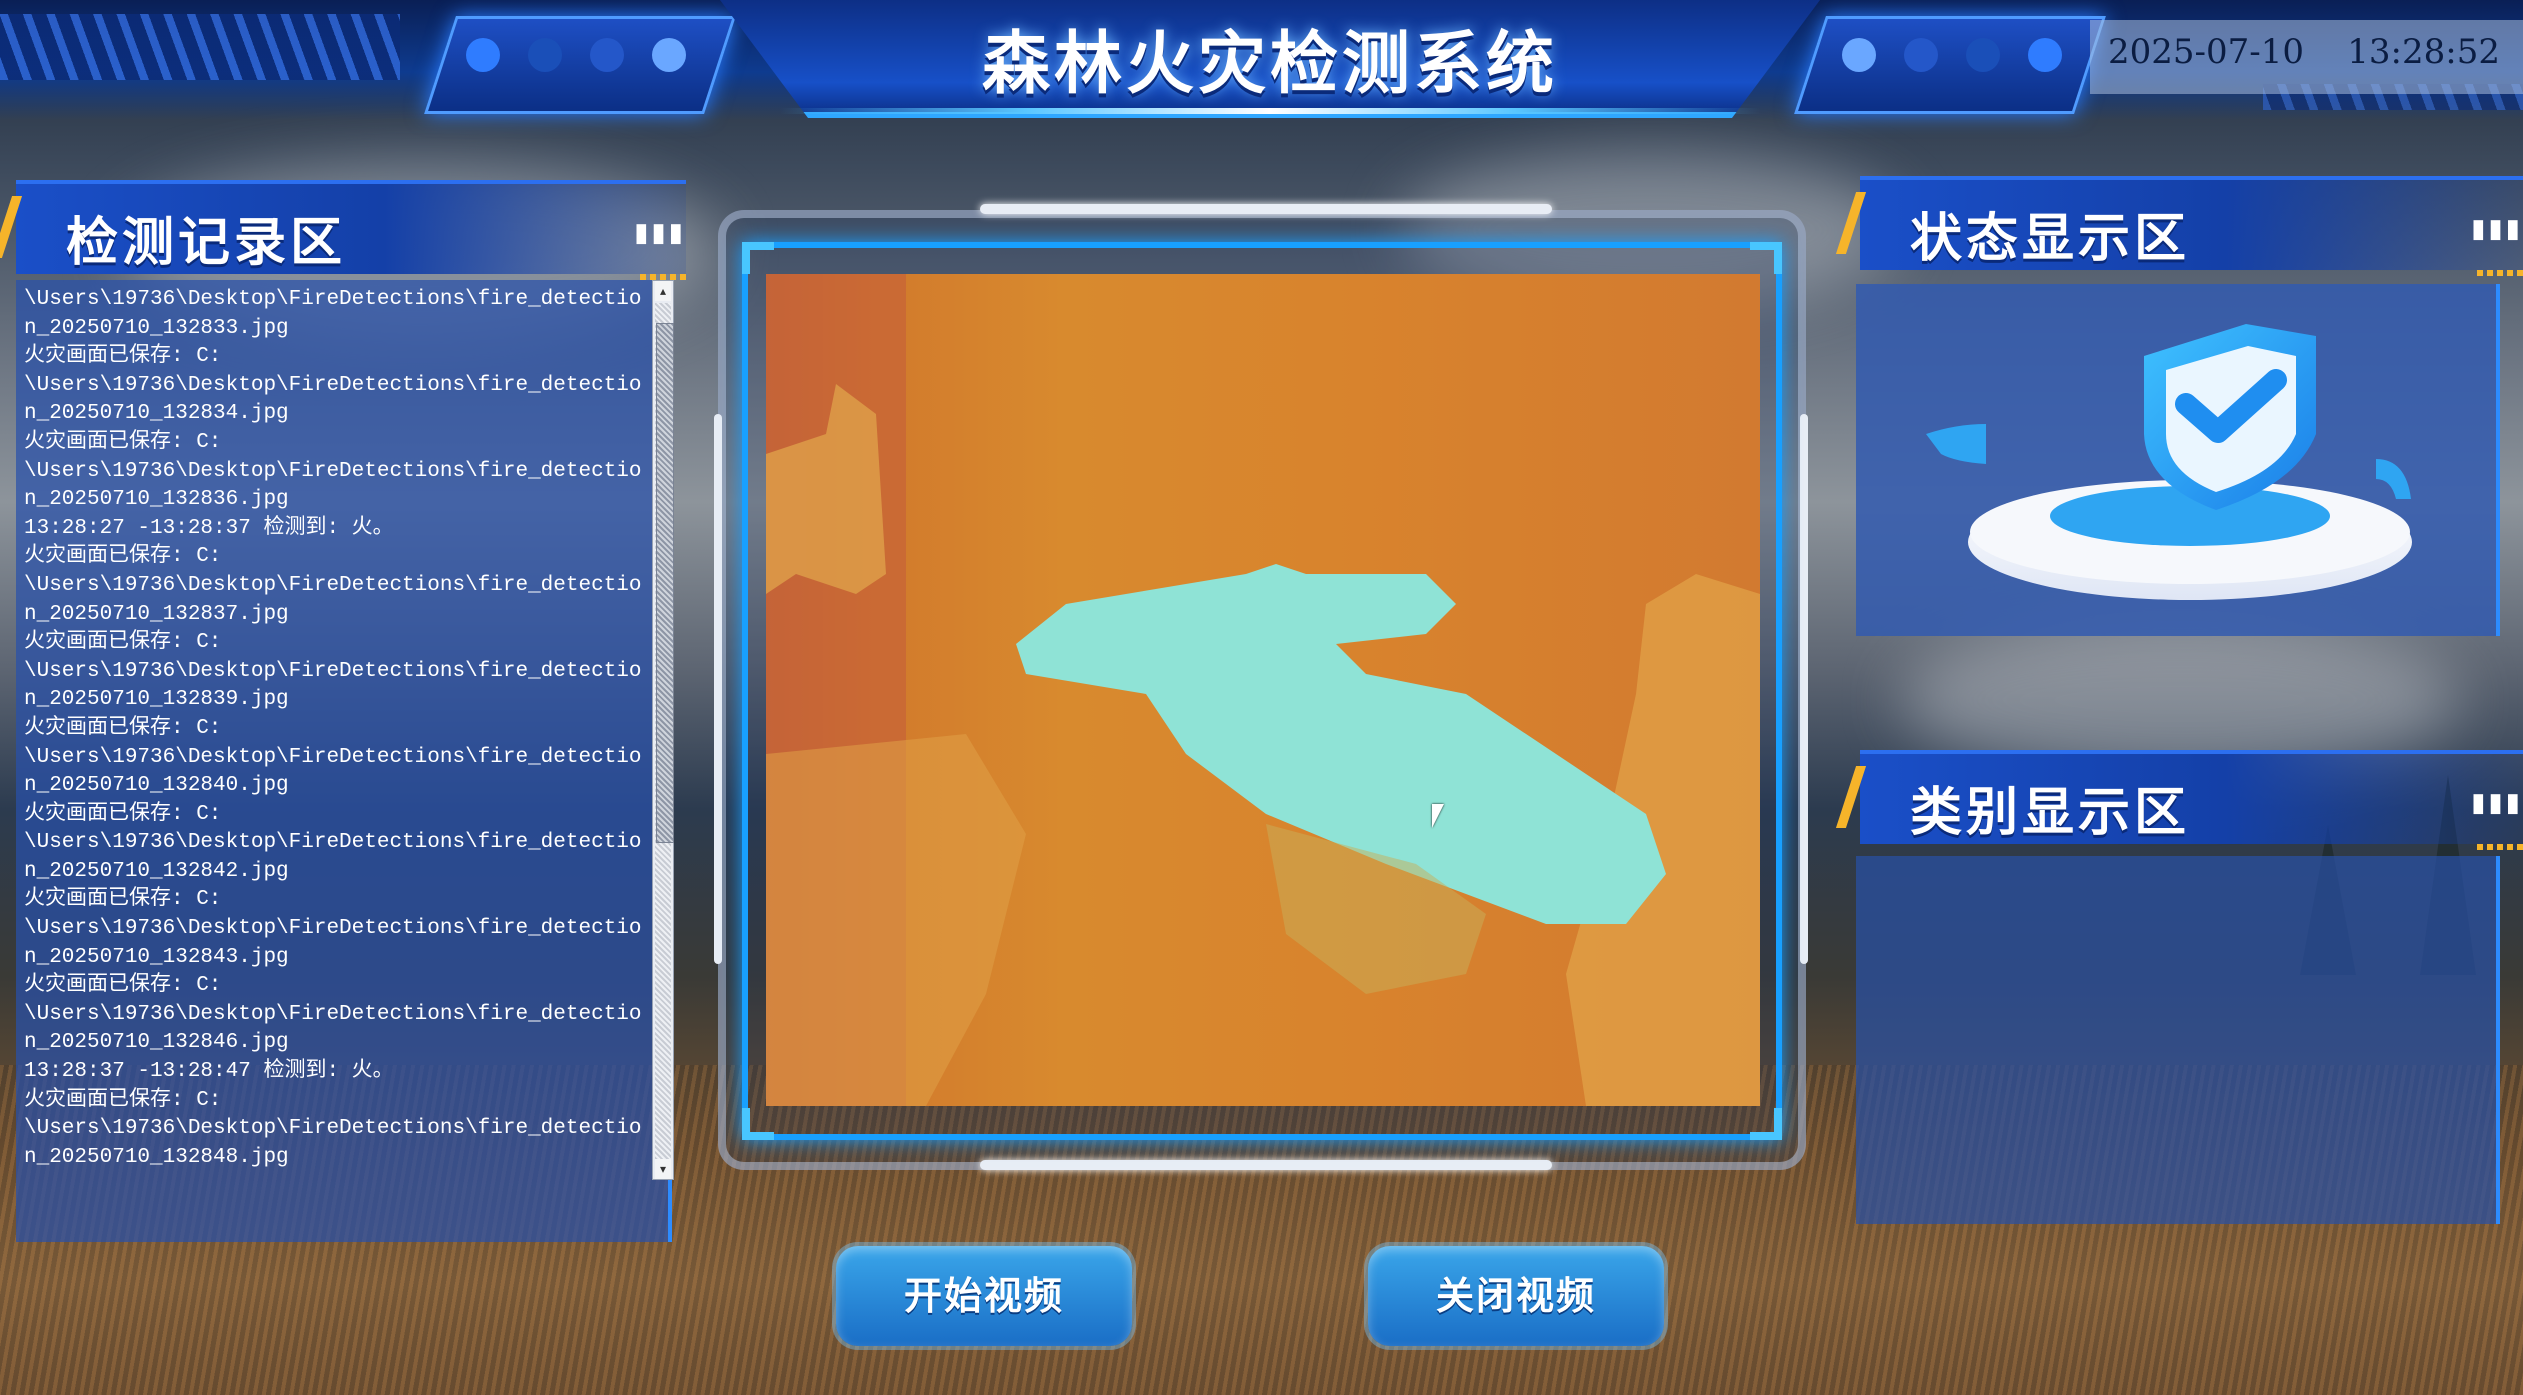 The image size is (2523, 1395). I want to click on scroll-thumb, so click(665, 583).